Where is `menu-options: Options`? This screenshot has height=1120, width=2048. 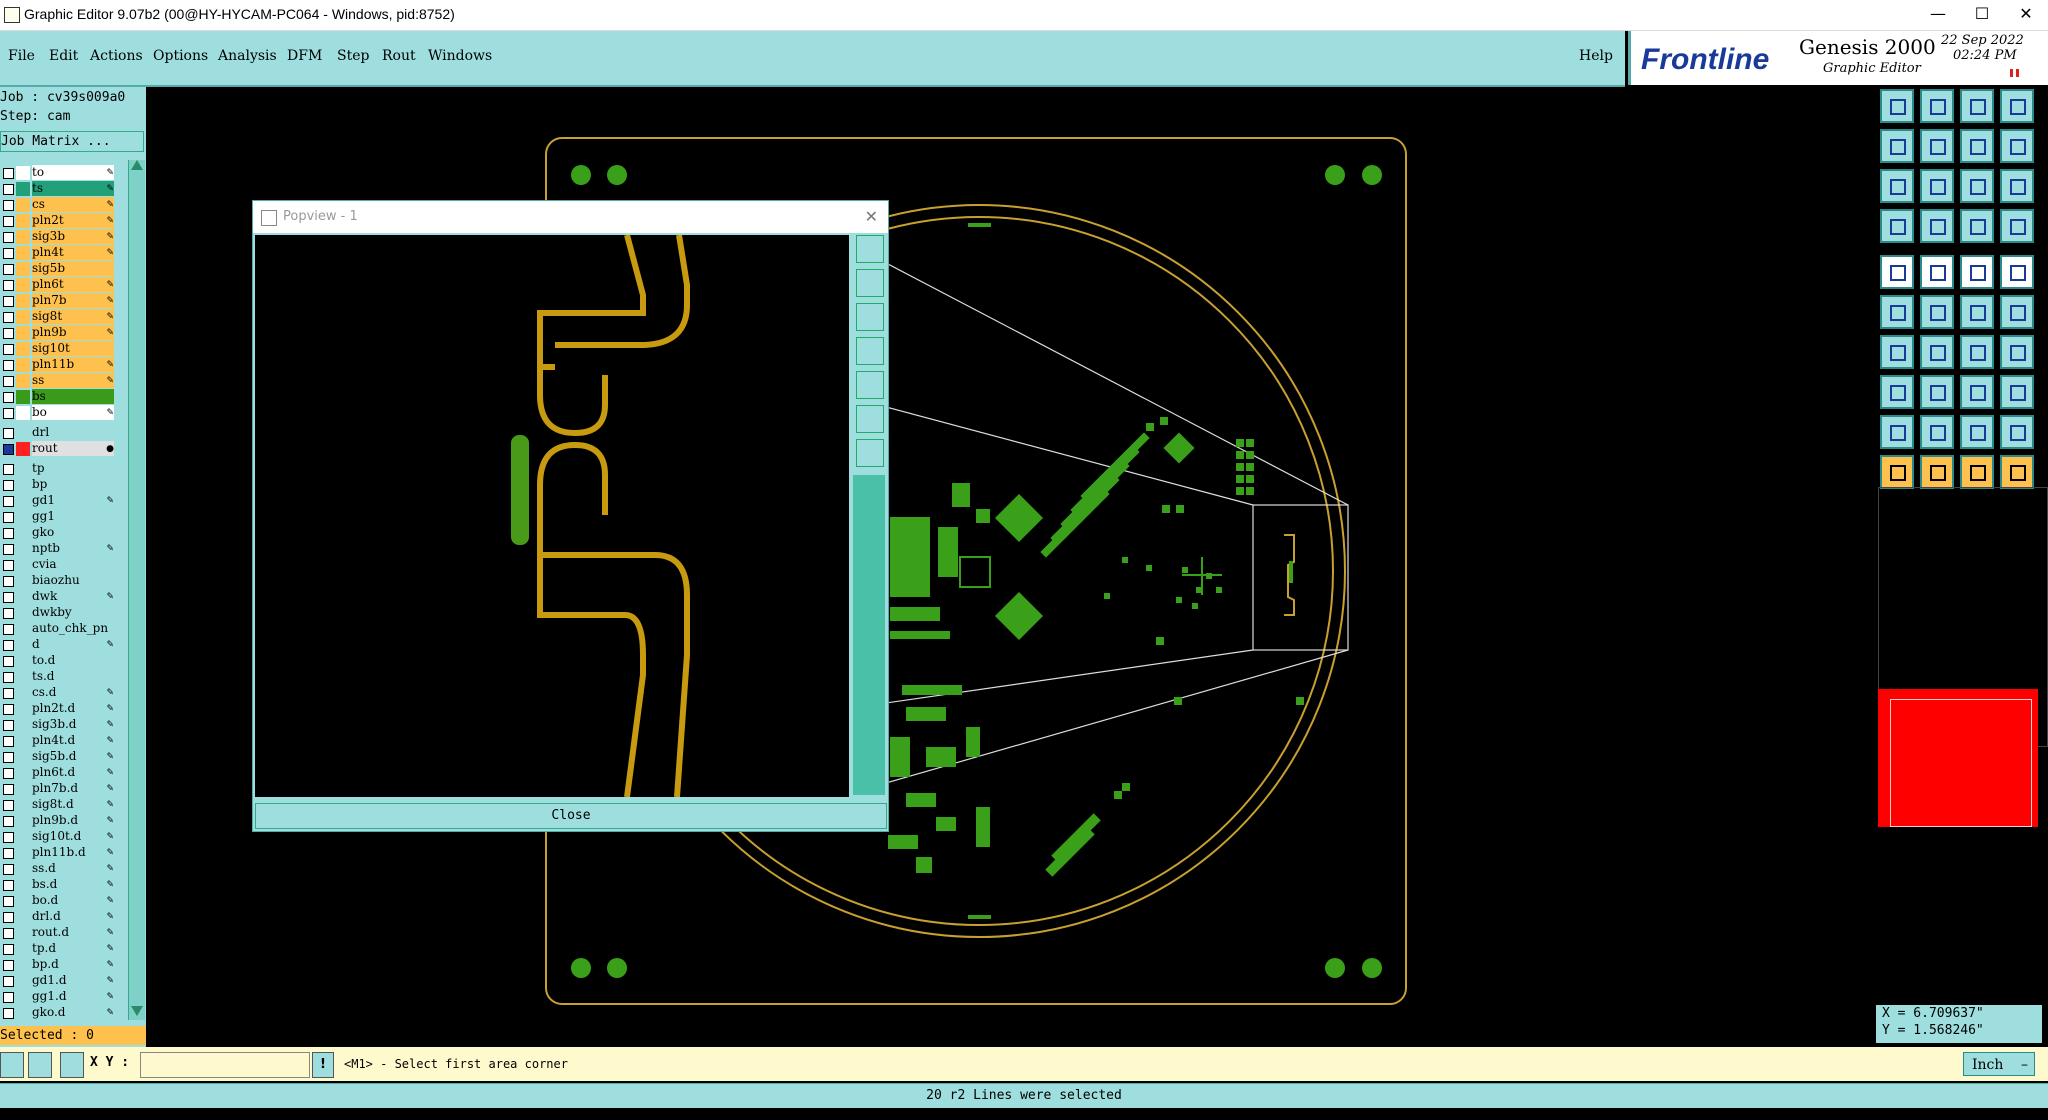 menu-options: Options is located at coordinates (180, 56).